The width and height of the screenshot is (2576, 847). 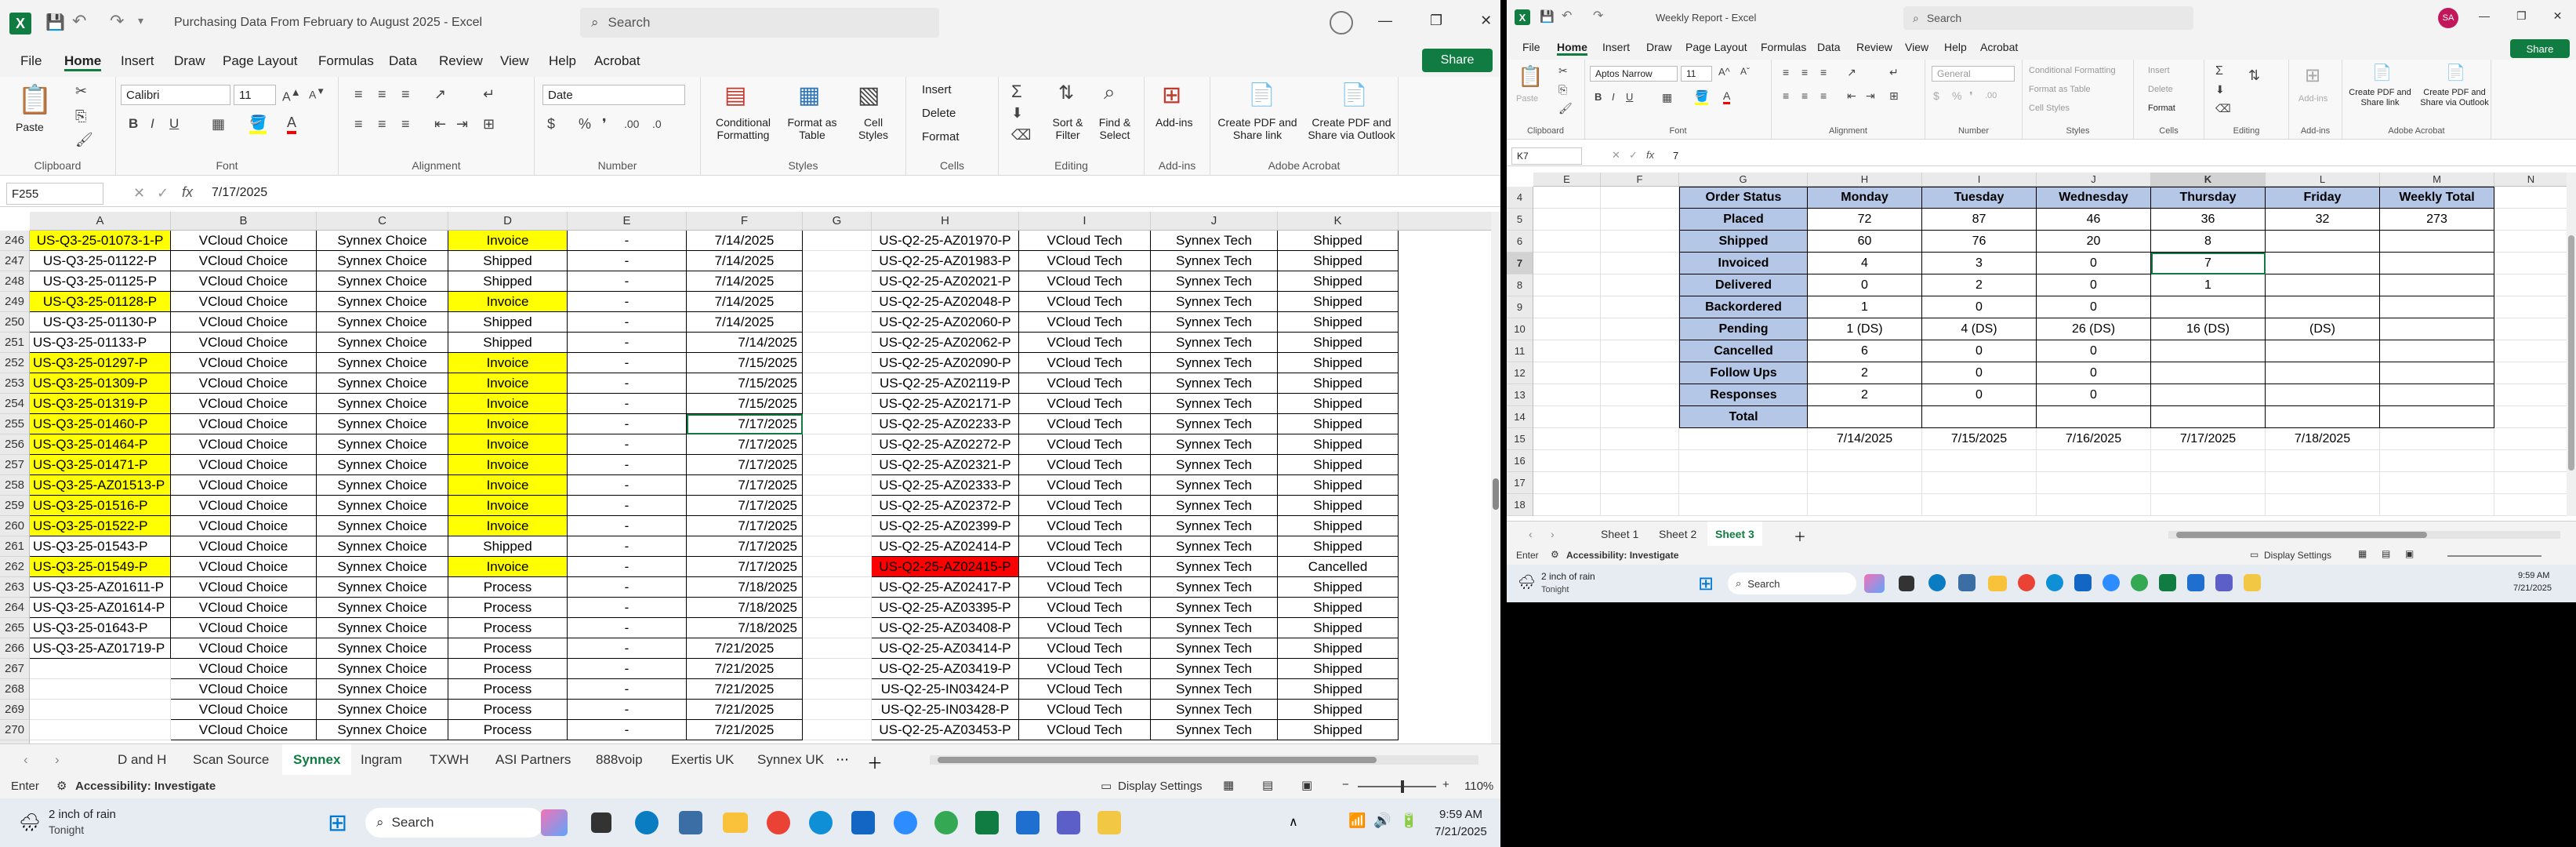 I want to click on value-cell: 6, so click(x=1865, y=351).